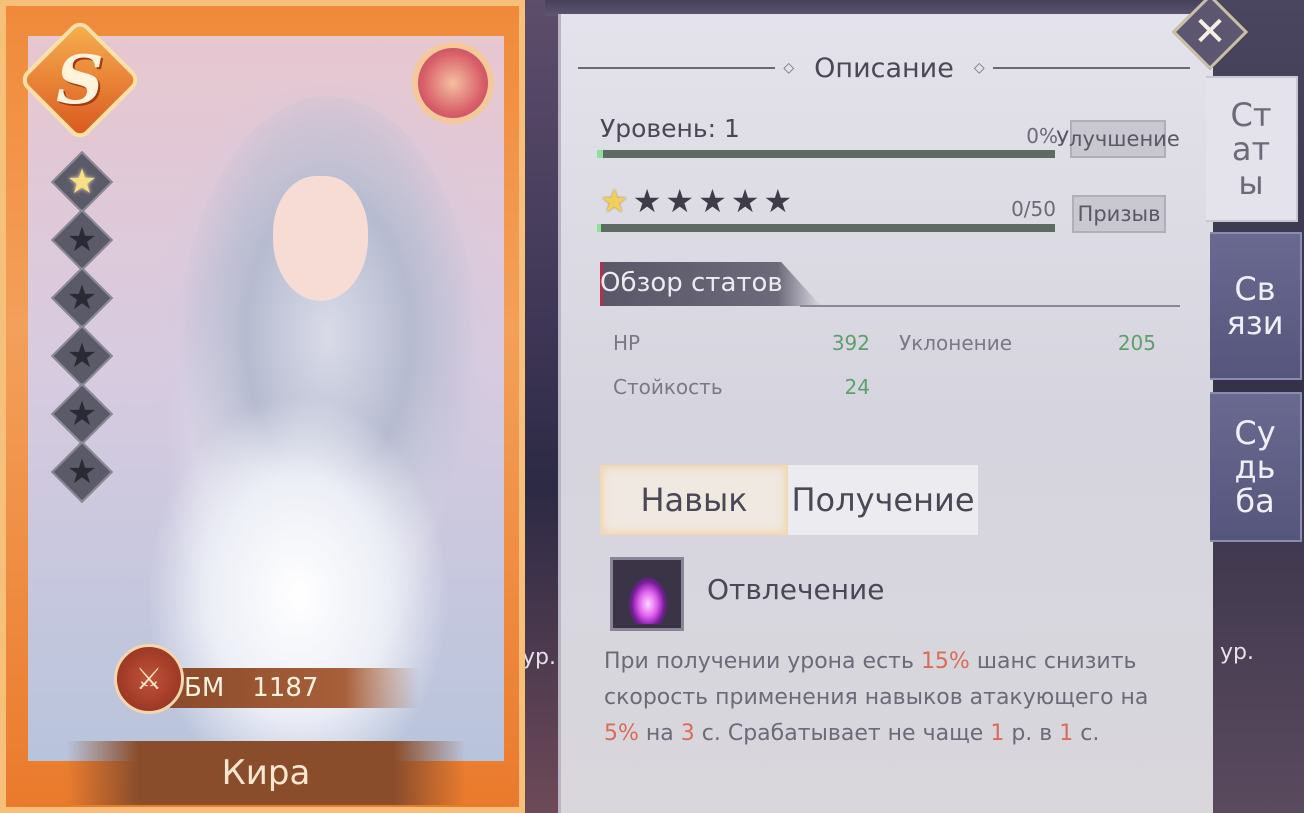 Image resolution: width=1304 pixels, height=813 pixels. Describe the element at coordinates (600, 154) in the screenshot. I see `level-progress-fill` at that location.